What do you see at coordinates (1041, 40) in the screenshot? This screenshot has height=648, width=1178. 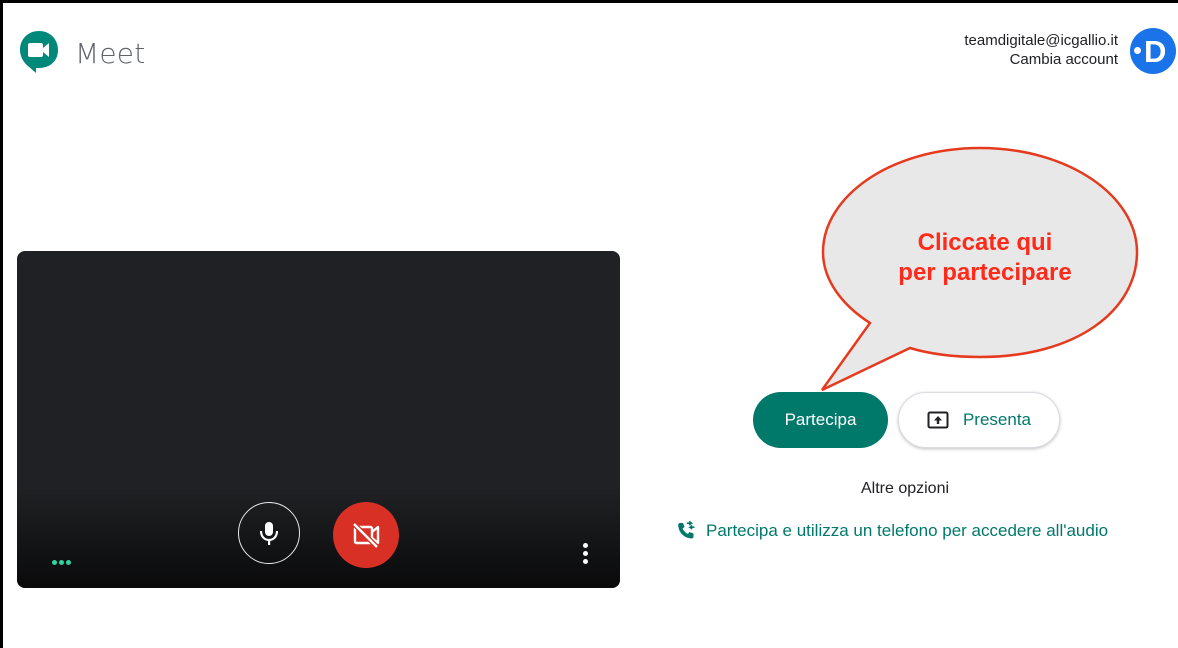 I see `account-email: teamdigitale@icgallio.it` at bounding box center [1041, 40].